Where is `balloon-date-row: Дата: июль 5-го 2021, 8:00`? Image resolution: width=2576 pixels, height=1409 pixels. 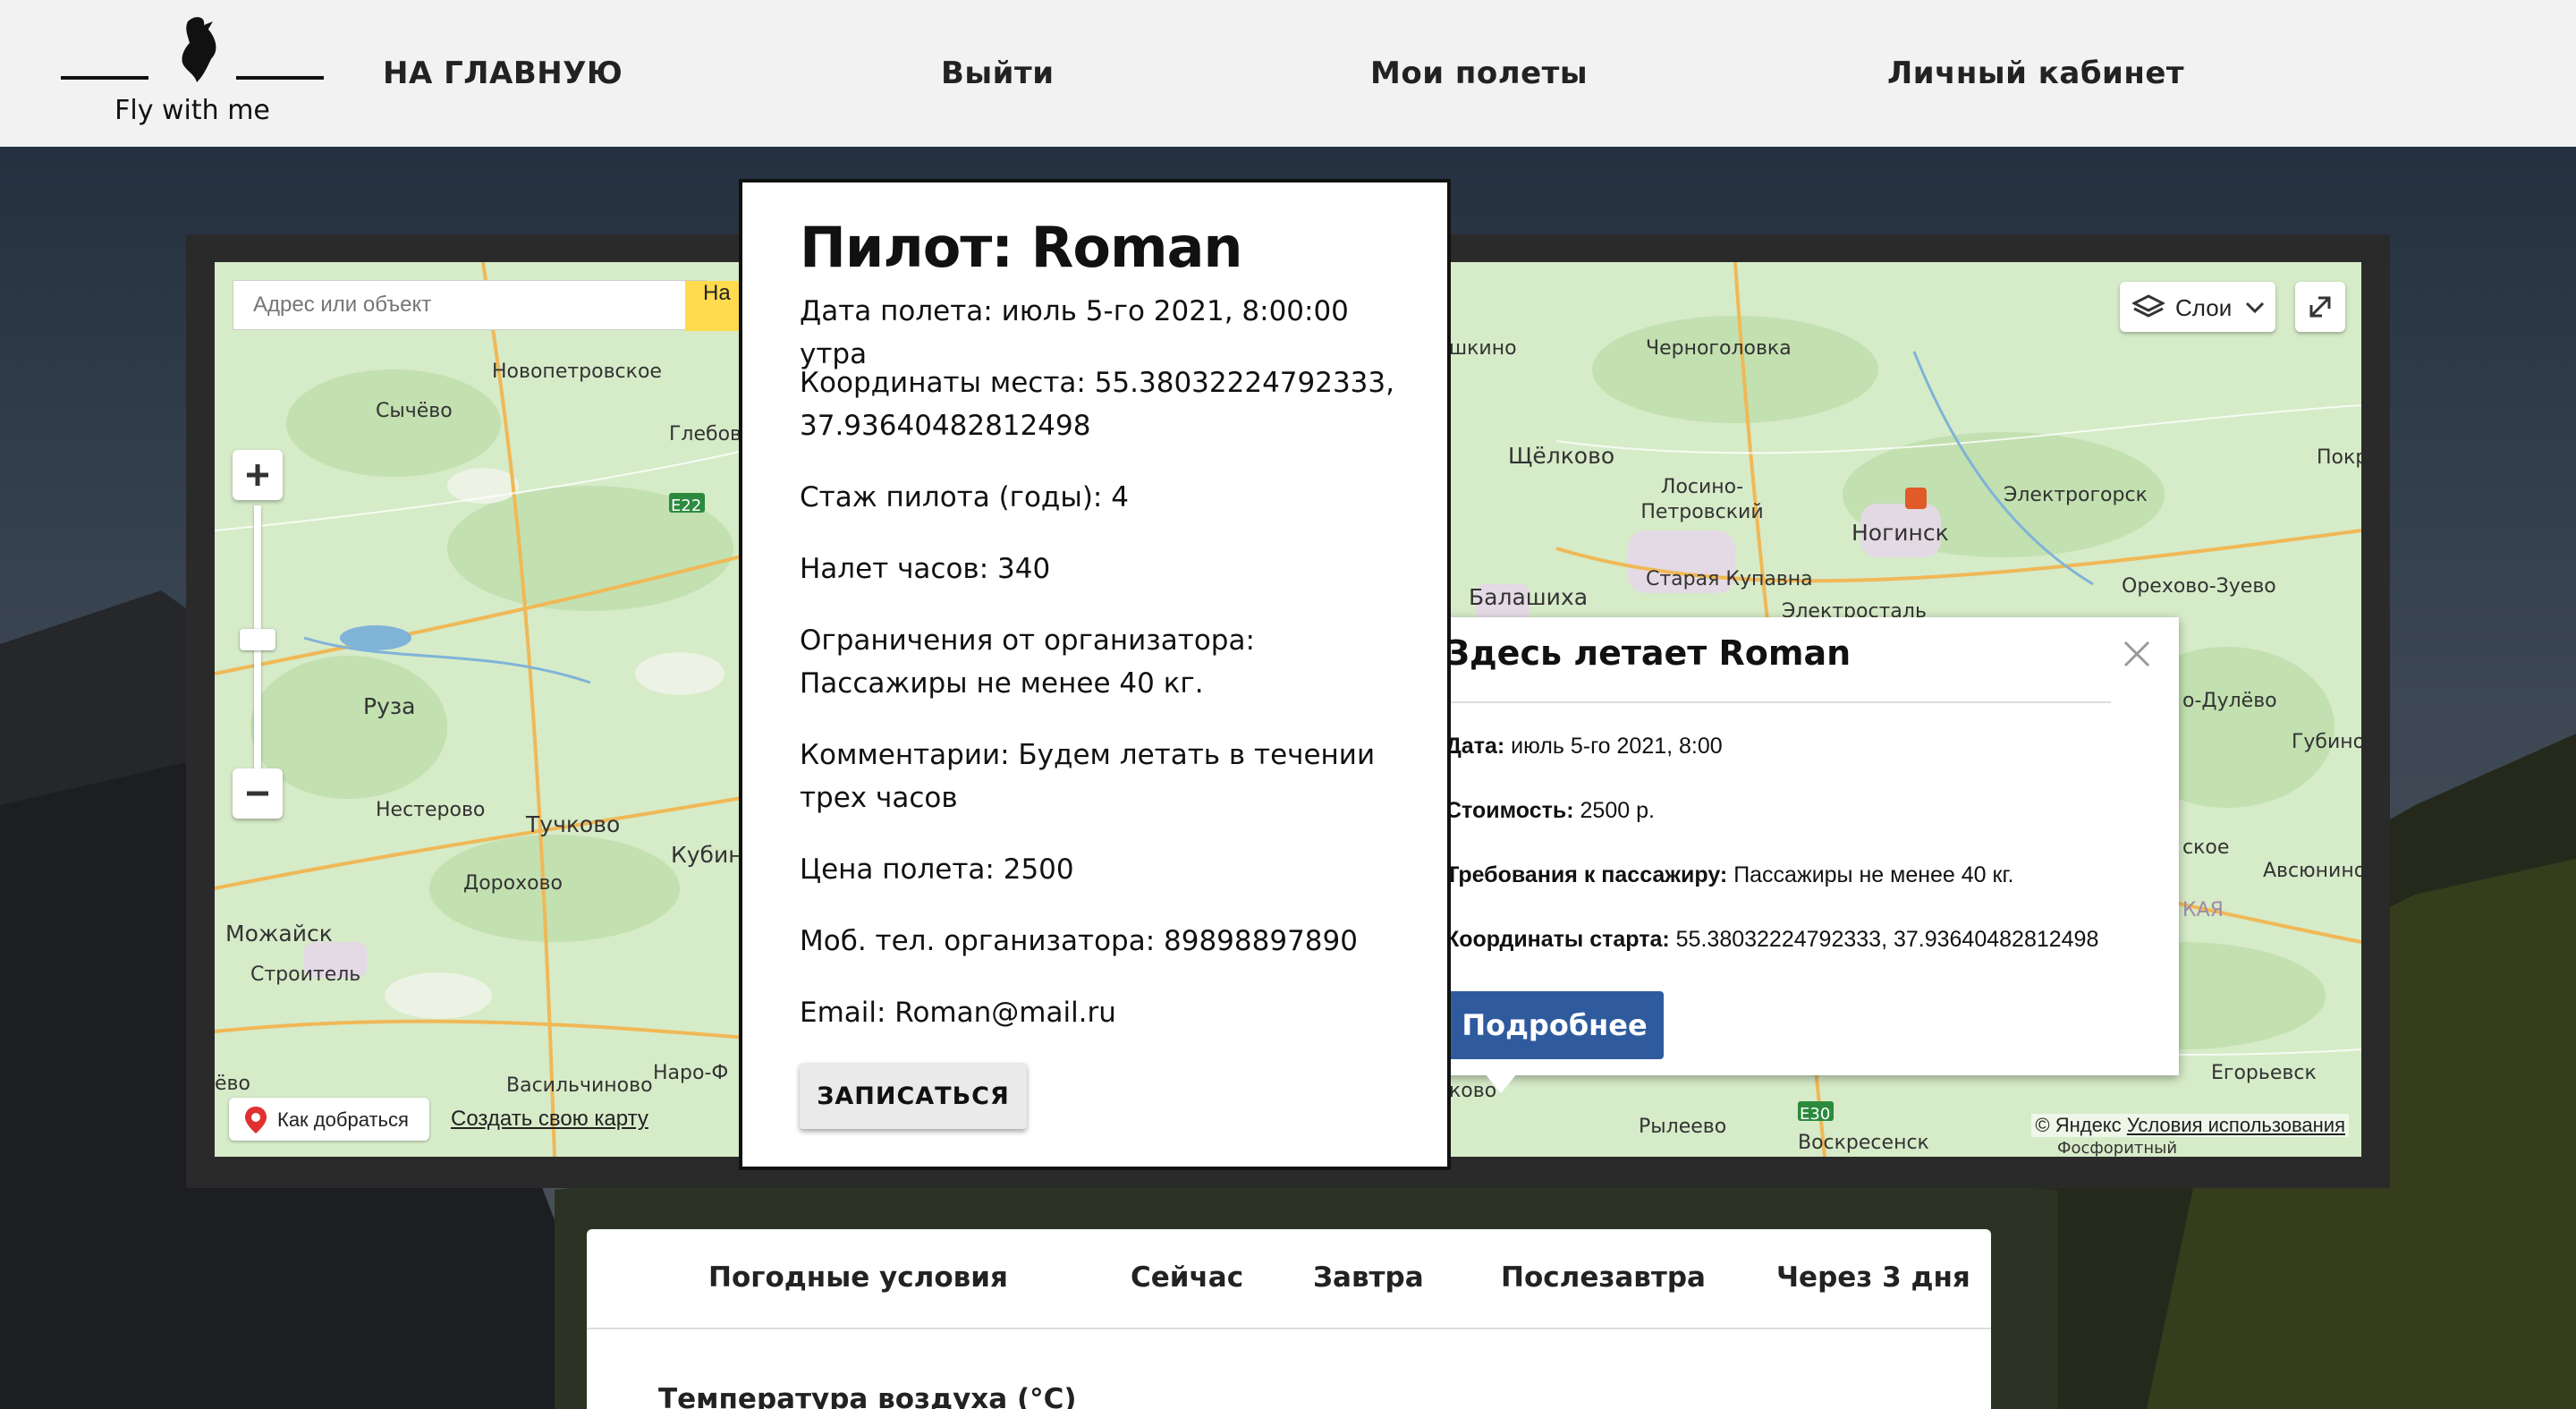
balloon-date-row: Дата: июль 5-го 2021, 8:00 is located at coordinates (1584, 747).